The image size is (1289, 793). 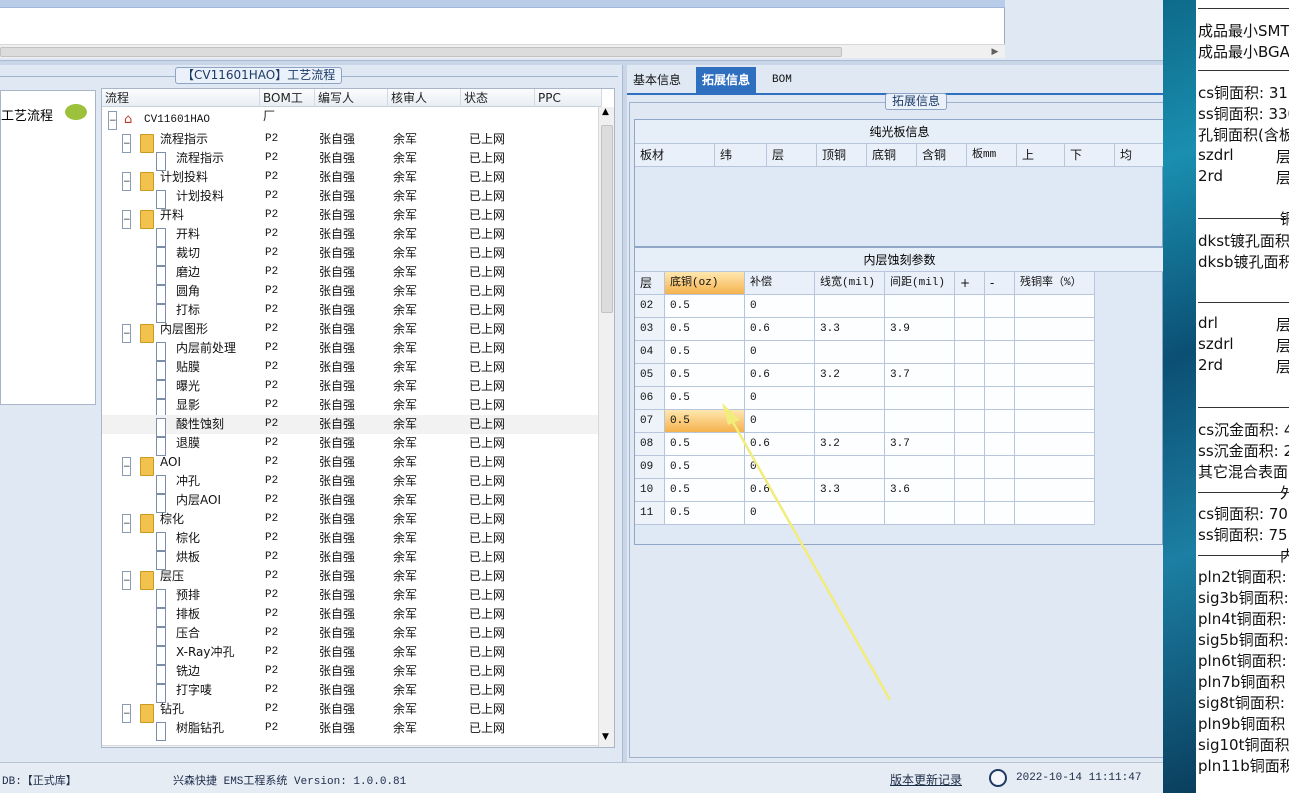 I want to click on header-reviewer: 核审人, so click(x=424, y=98).